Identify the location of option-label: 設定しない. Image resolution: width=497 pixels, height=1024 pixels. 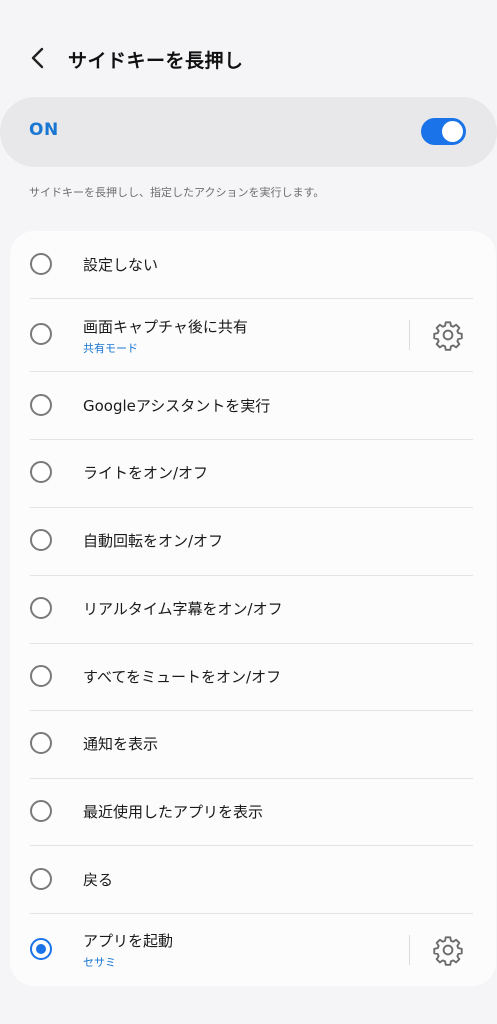
(121, 265).